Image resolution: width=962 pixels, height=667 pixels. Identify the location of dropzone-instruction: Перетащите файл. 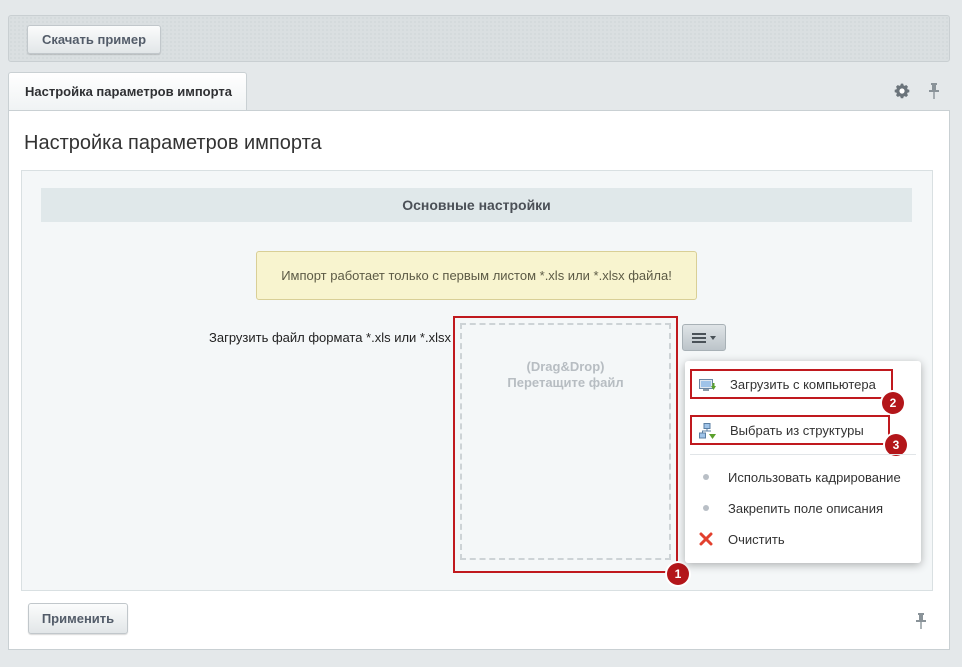
(565, 382).